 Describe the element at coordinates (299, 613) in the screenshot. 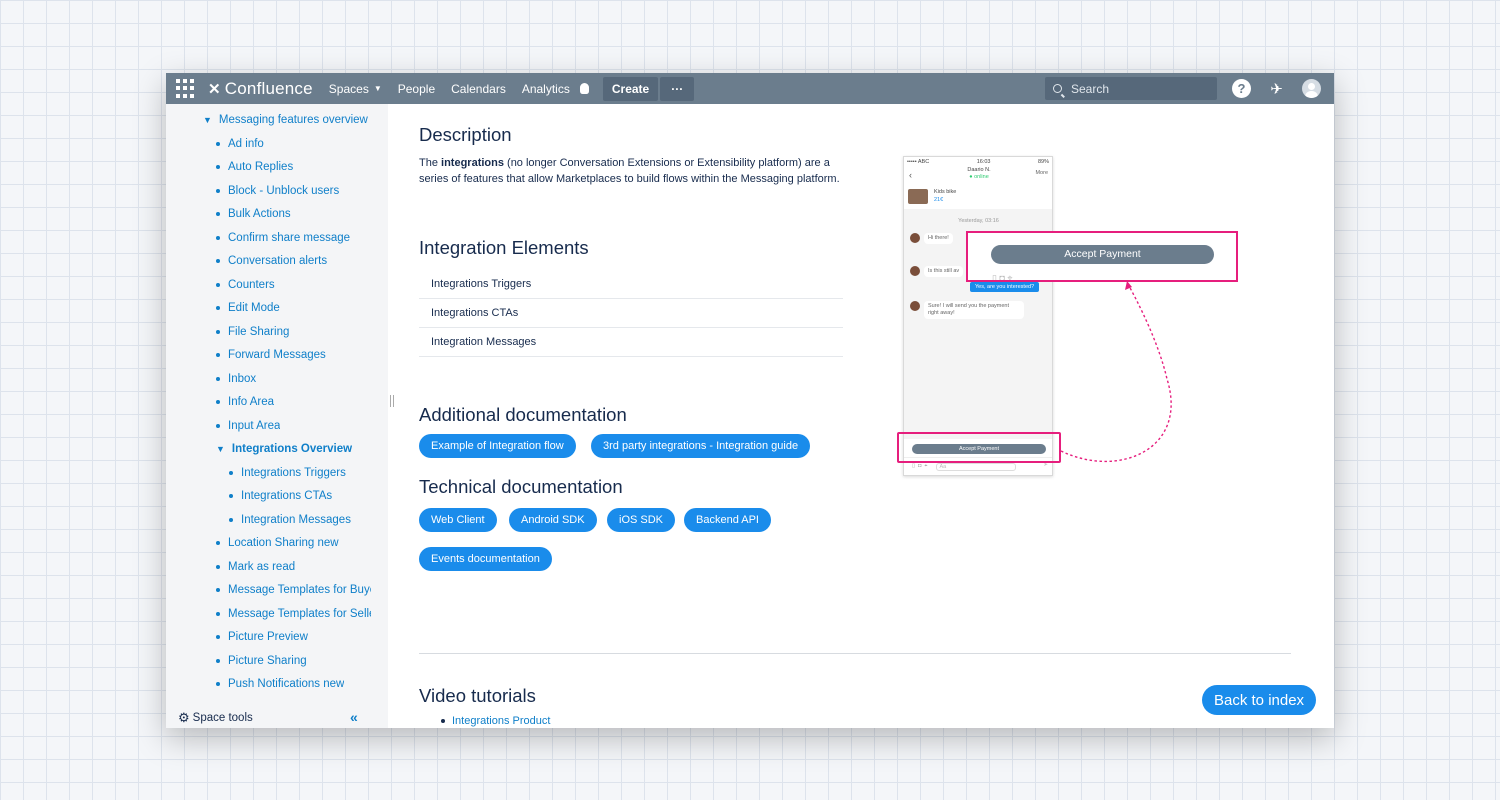

I see `sidebar-item-label: Message Templates for Sellers` at that location.